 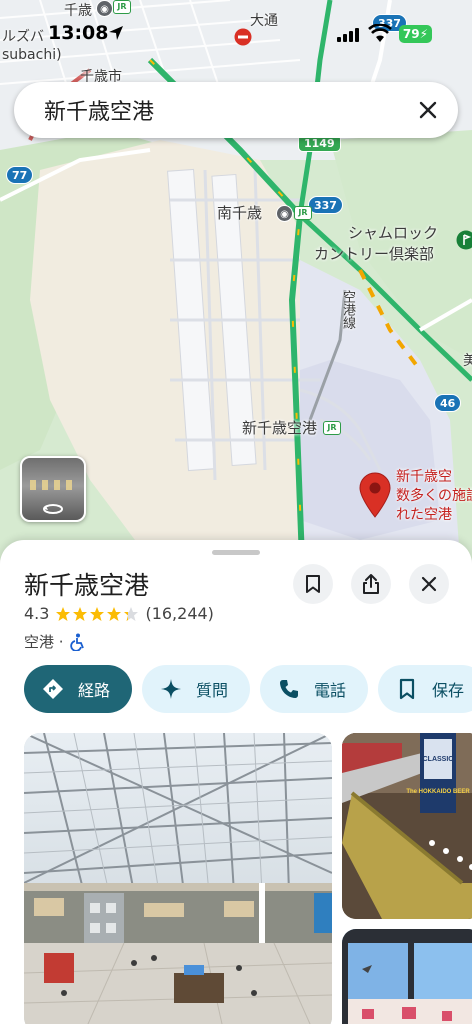 What do you see at coordinates (393, 233) in the screenshot?
I see `map-label: シャムロック` at bounding box center [393, 233].